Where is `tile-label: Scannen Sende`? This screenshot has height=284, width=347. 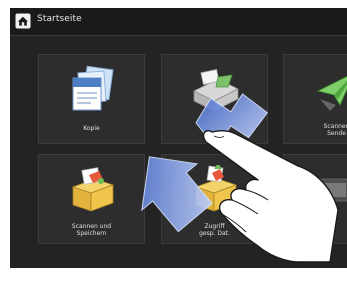
tile-label: Scannen Sende is located at coordinates (335, 130).